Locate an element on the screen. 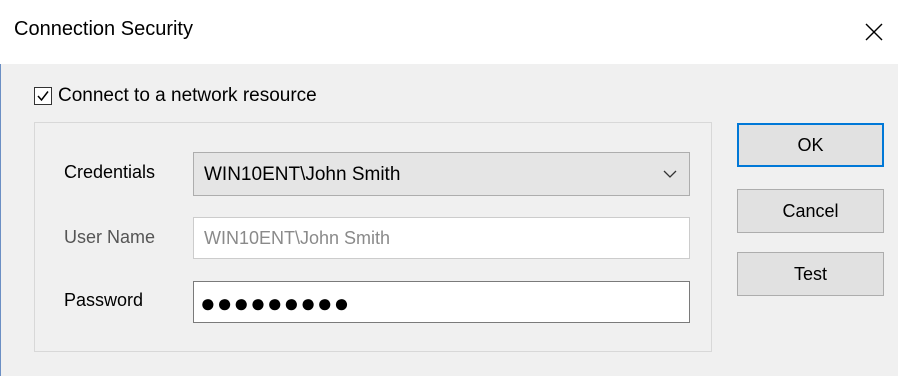  close-button is located at coordinates (874, 32).